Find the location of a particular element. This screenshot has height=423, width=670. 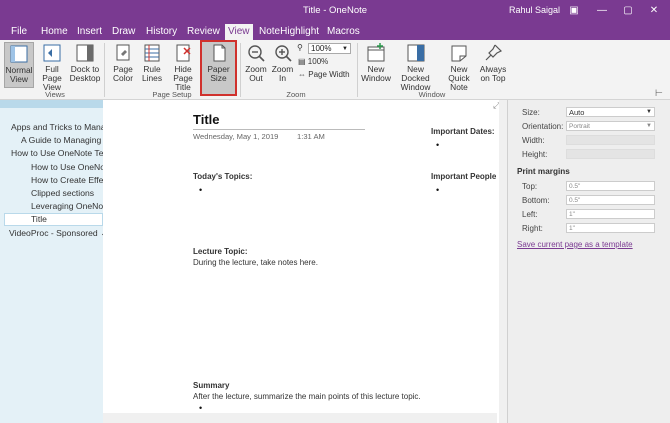

always-on-top-button: Always on Top is located at coordinates (493, 62).